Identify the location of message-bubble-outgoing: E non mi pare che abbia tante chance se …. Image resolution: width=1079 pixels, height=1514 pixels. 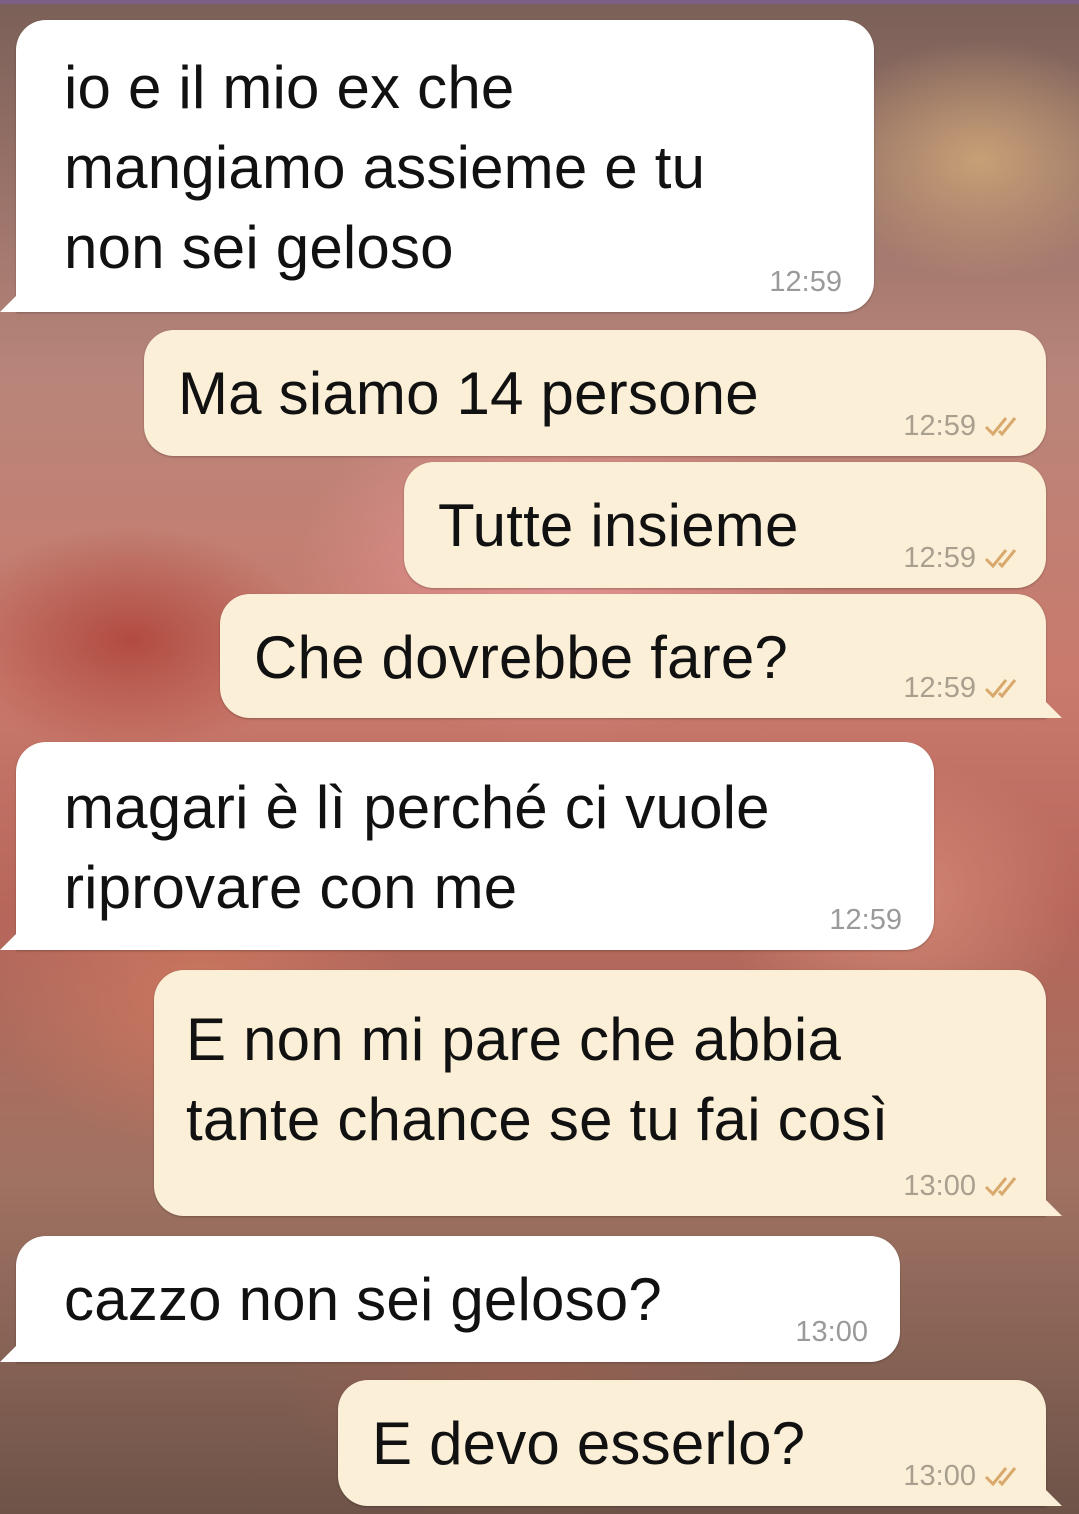
(608, 1093).